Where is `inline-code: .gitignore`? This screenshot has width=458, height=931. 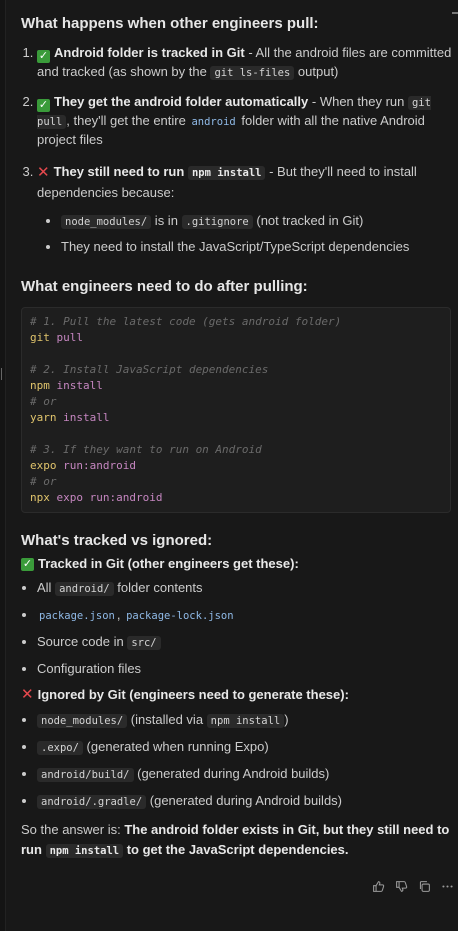 inline-code: .gitignore is located at coordinates (217, 221).